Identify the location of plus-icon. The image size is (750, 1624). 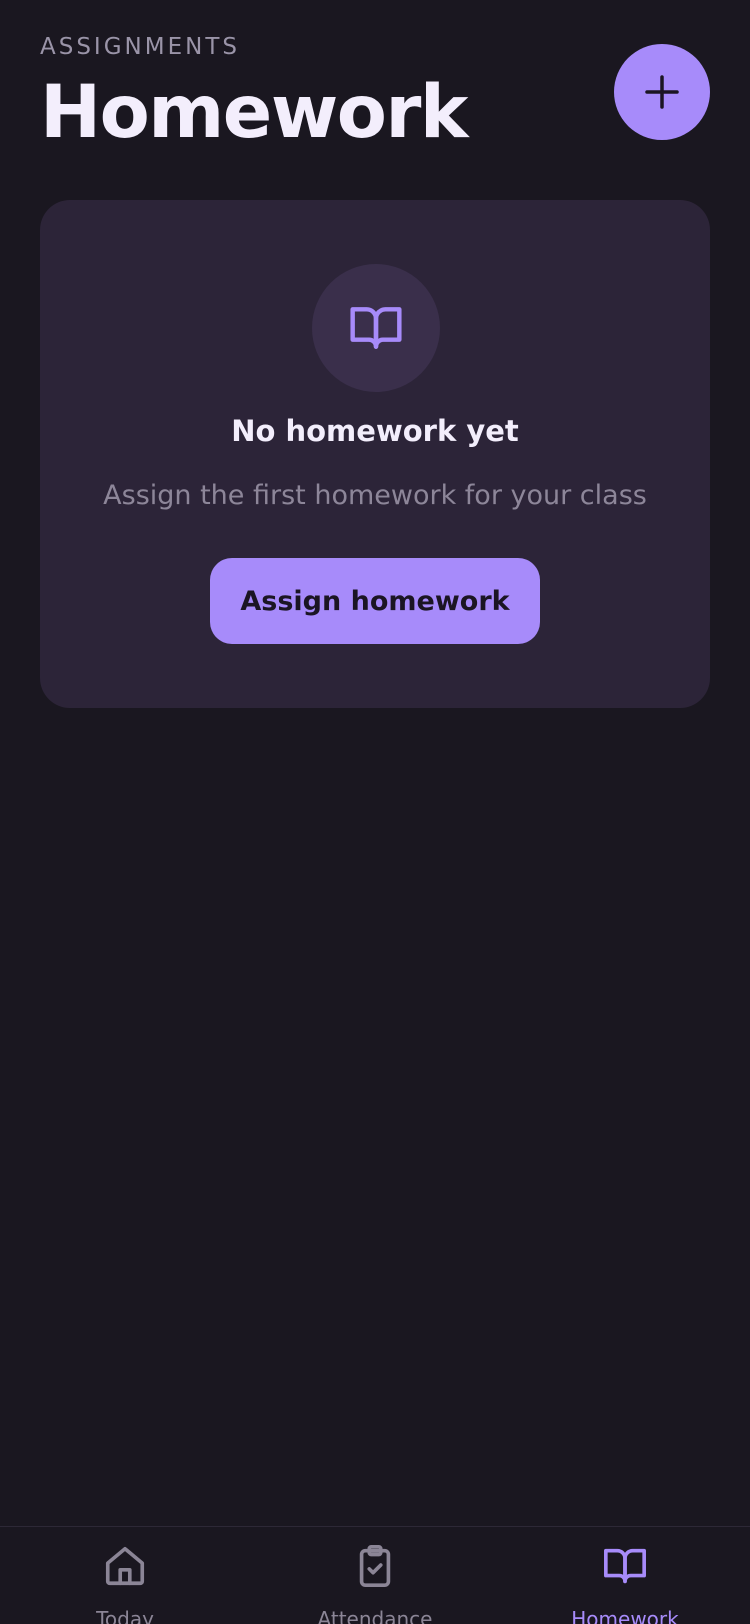
(662, 92).